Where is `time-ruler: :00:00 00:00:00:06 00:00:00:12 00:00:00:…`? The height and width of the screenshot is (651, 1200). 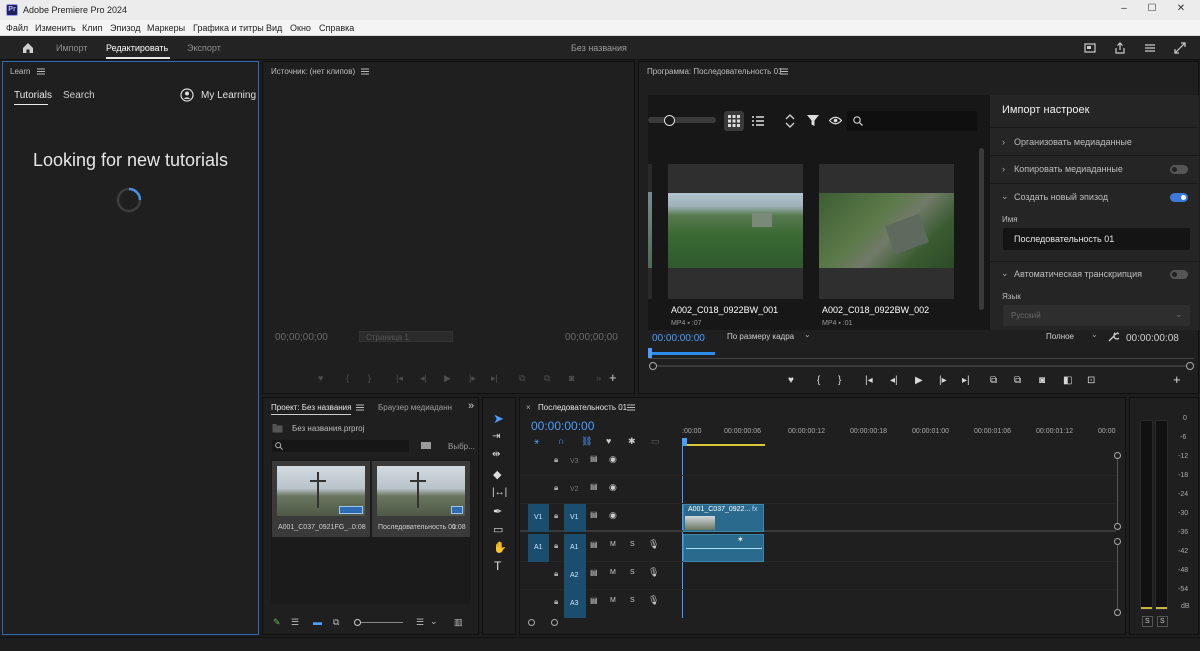
time-ruler: :00:00 00:00:00:06 00:00:00:12 00:00:00:… is located at coordinates (899, 435).